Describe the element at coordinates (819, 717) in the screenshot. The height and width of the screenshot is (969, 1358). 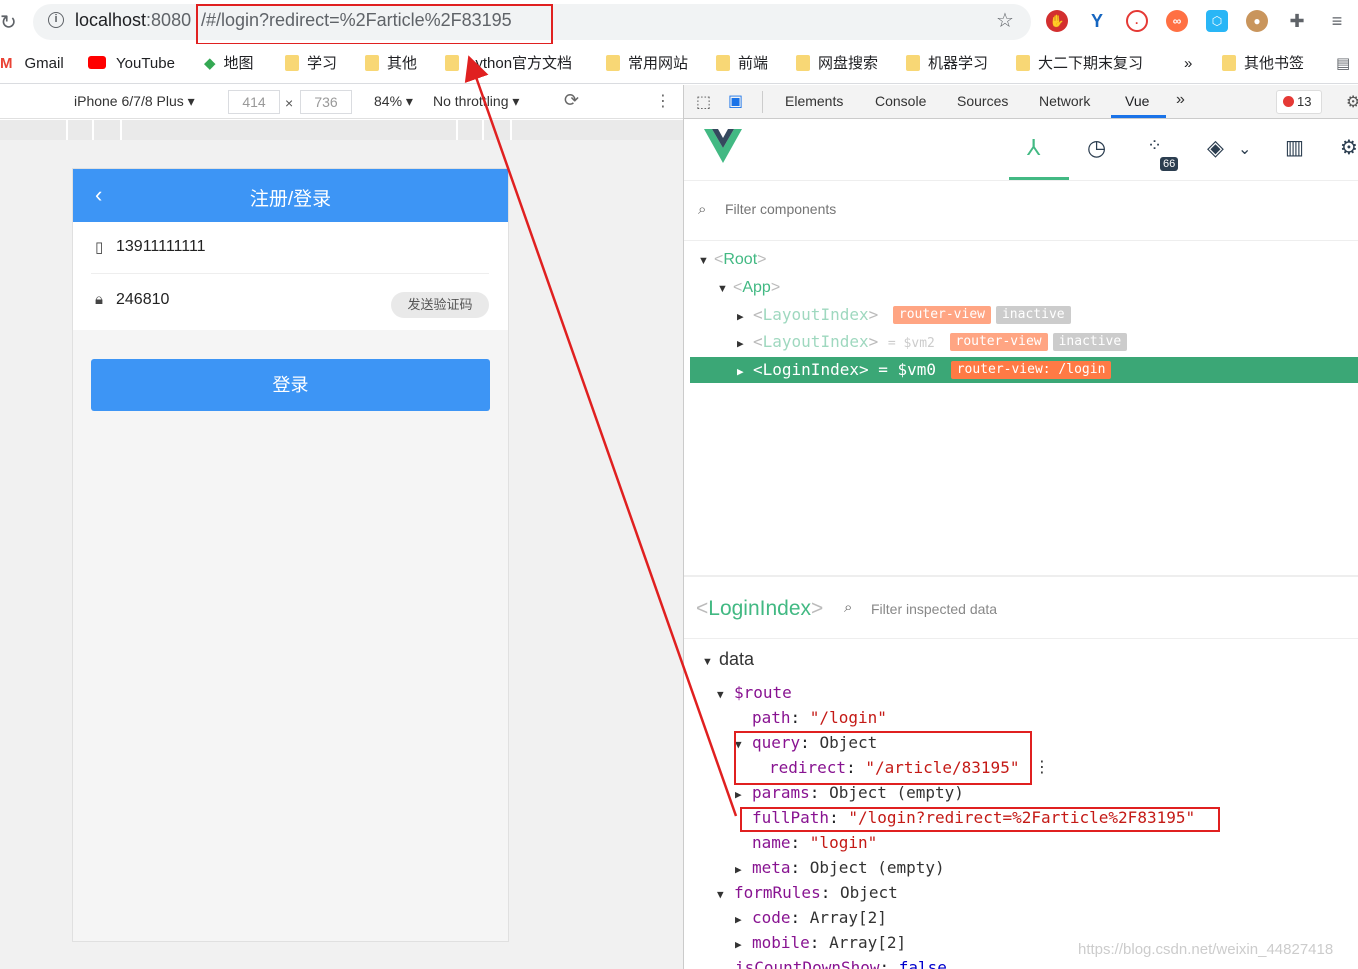
I see `data-row-path: path: "/login"` at that location.